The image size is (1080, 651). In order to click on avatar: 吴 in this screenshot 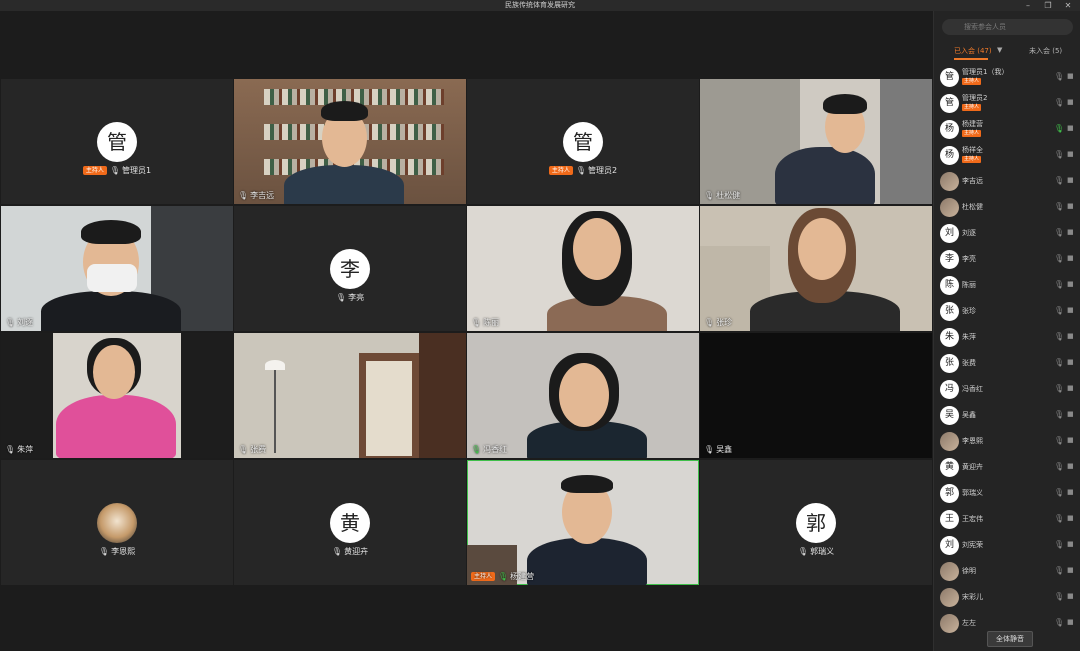, I will do `click(949, 415)`.